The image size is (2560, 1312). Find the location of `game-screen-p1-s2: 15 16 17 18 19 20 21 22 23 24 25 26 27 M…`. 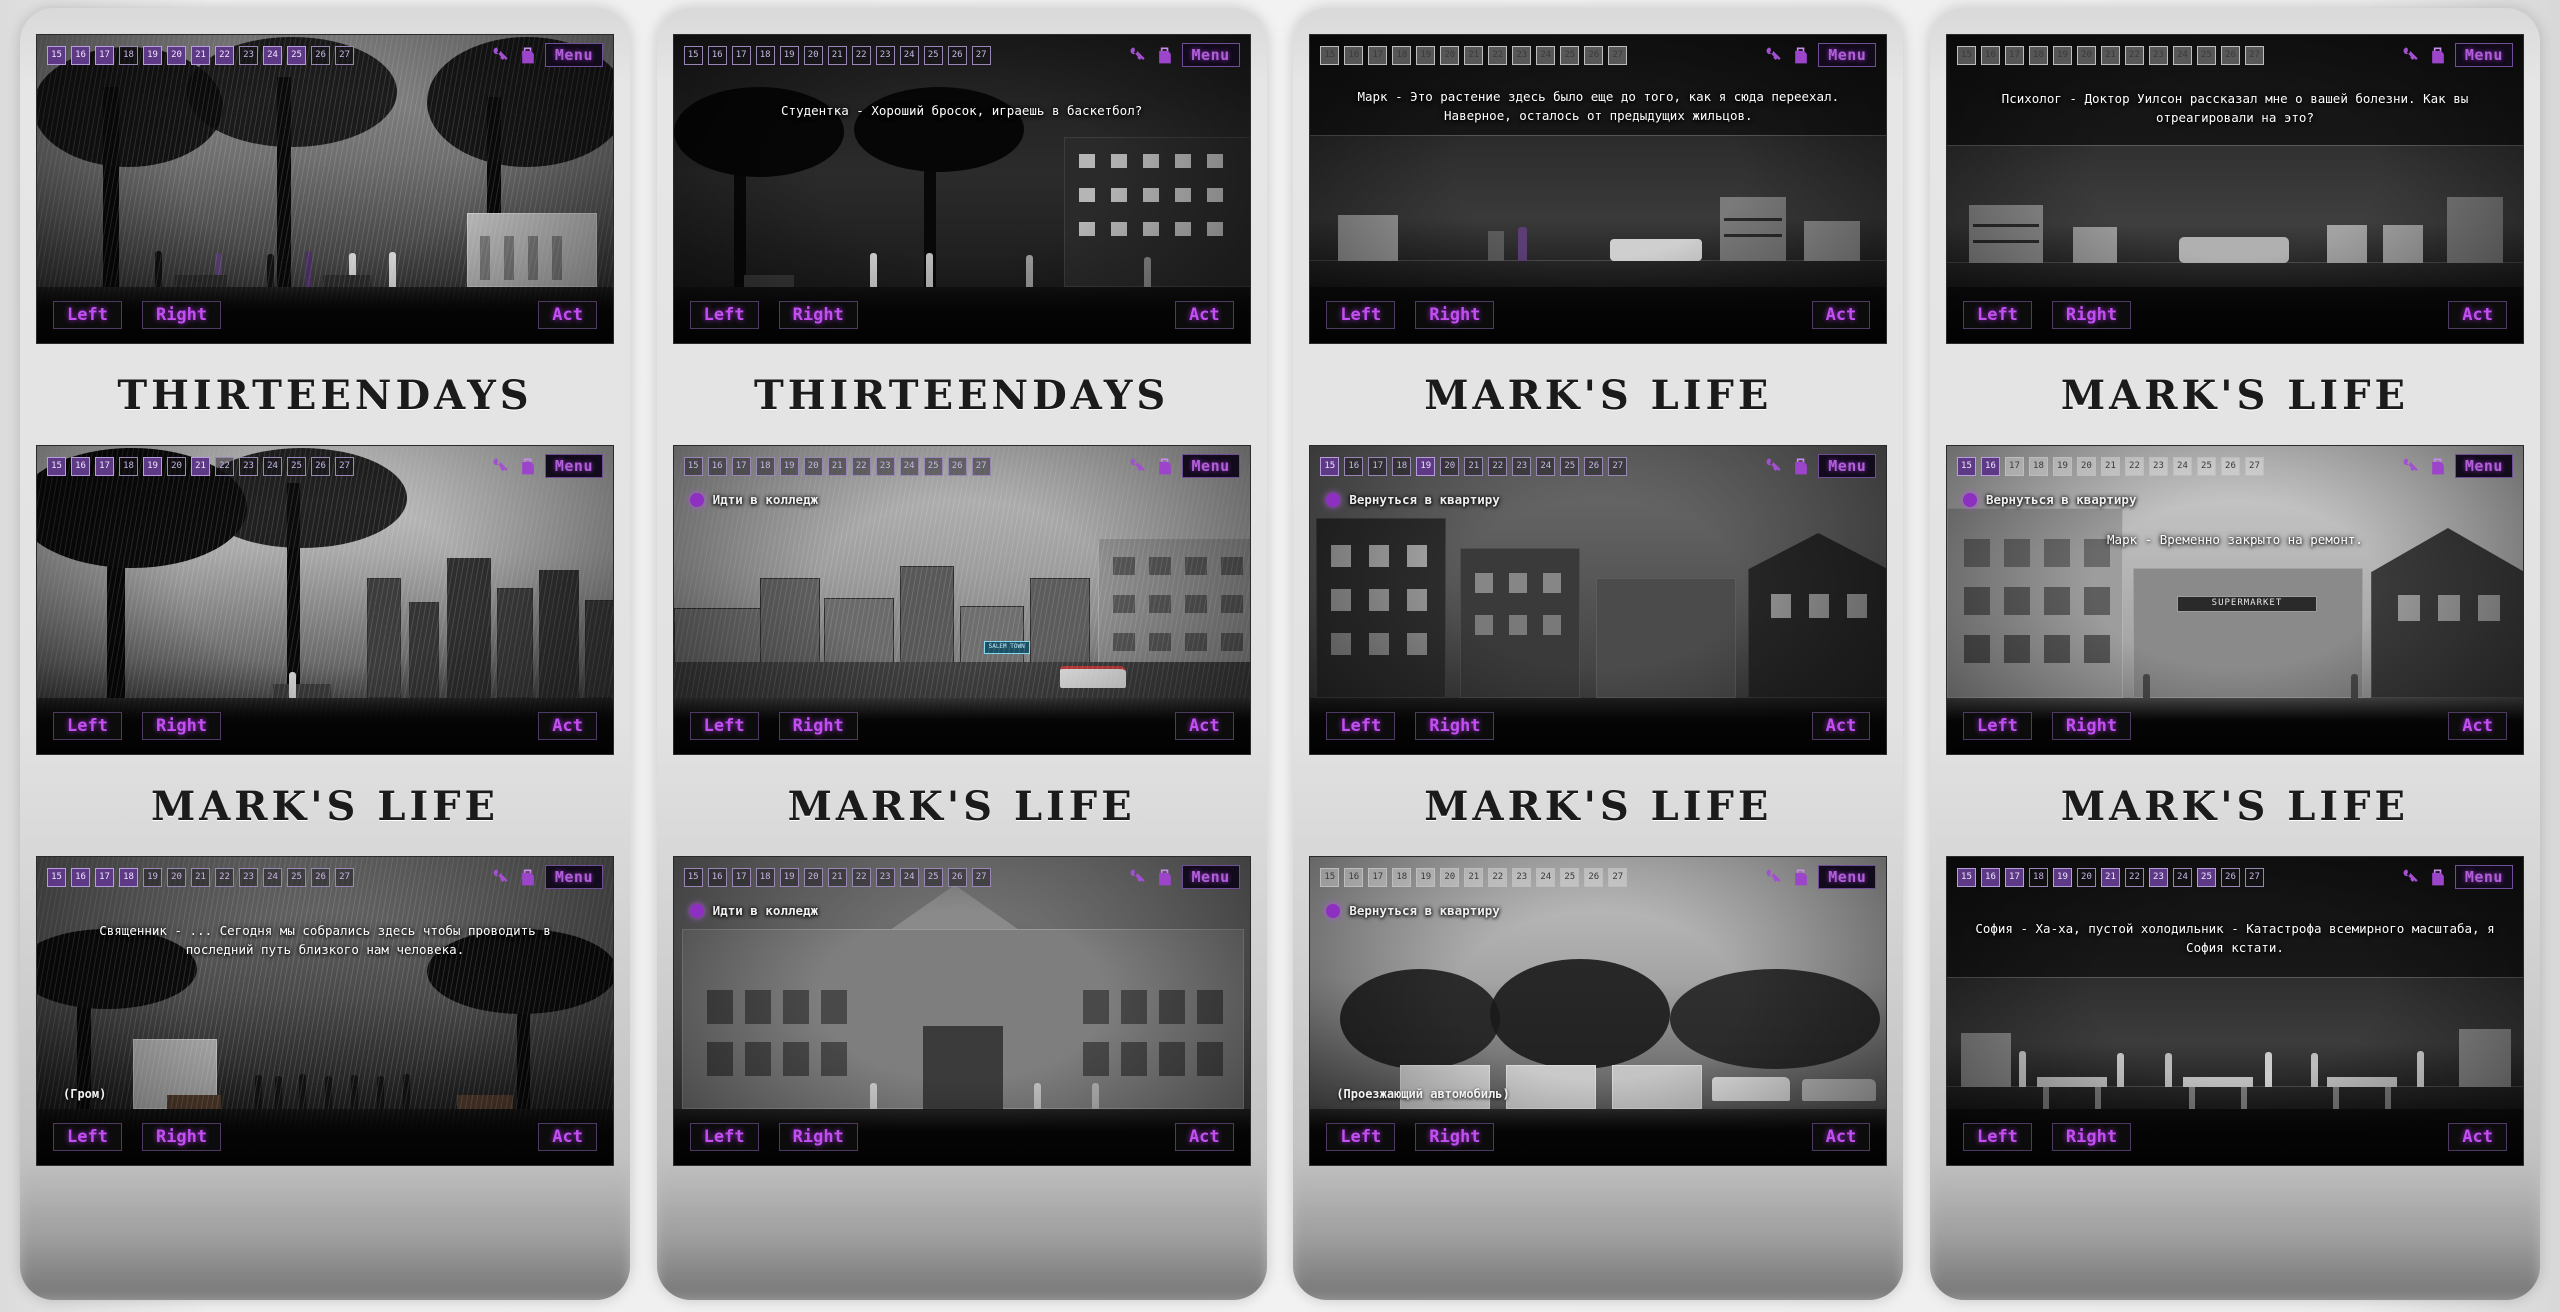

game-screen-p1-s2: 15 16 17 18 19 20 21 22 23 24 25 26 27 M… is located at coordinates (325, 600).